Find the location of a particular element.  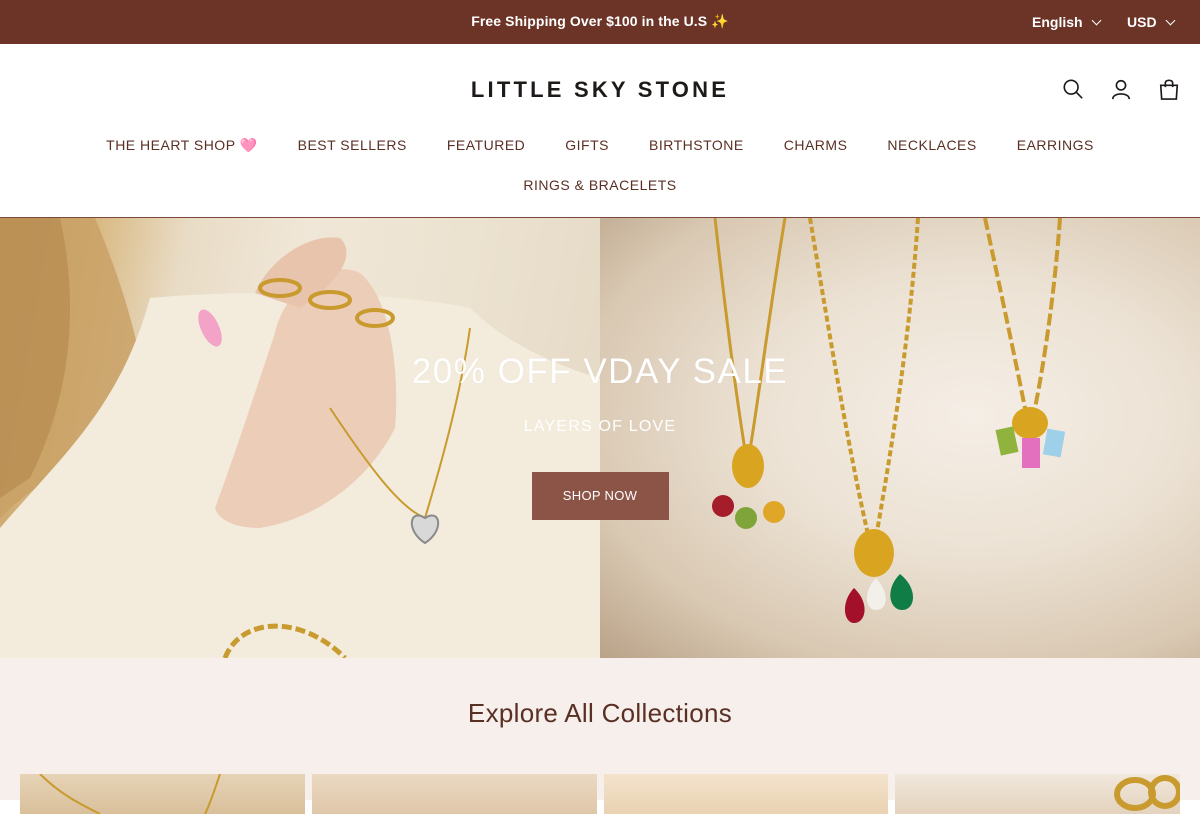

account-icon is located at coordinates (1121, 89).